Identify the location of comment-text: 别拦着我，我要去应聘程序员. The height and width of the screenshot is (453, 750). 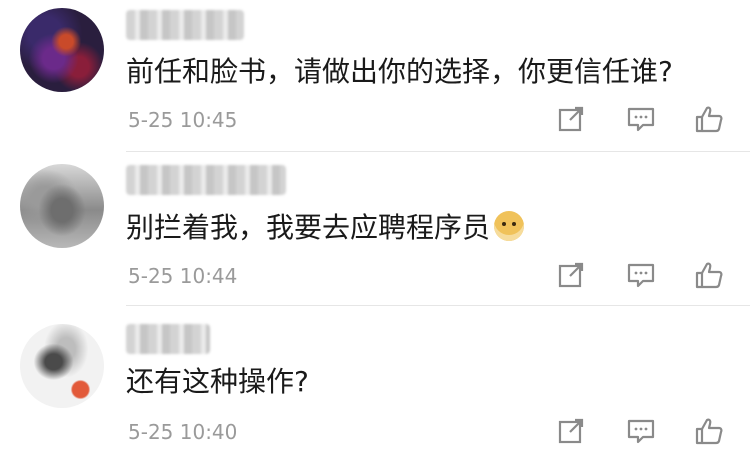
(308, 227).